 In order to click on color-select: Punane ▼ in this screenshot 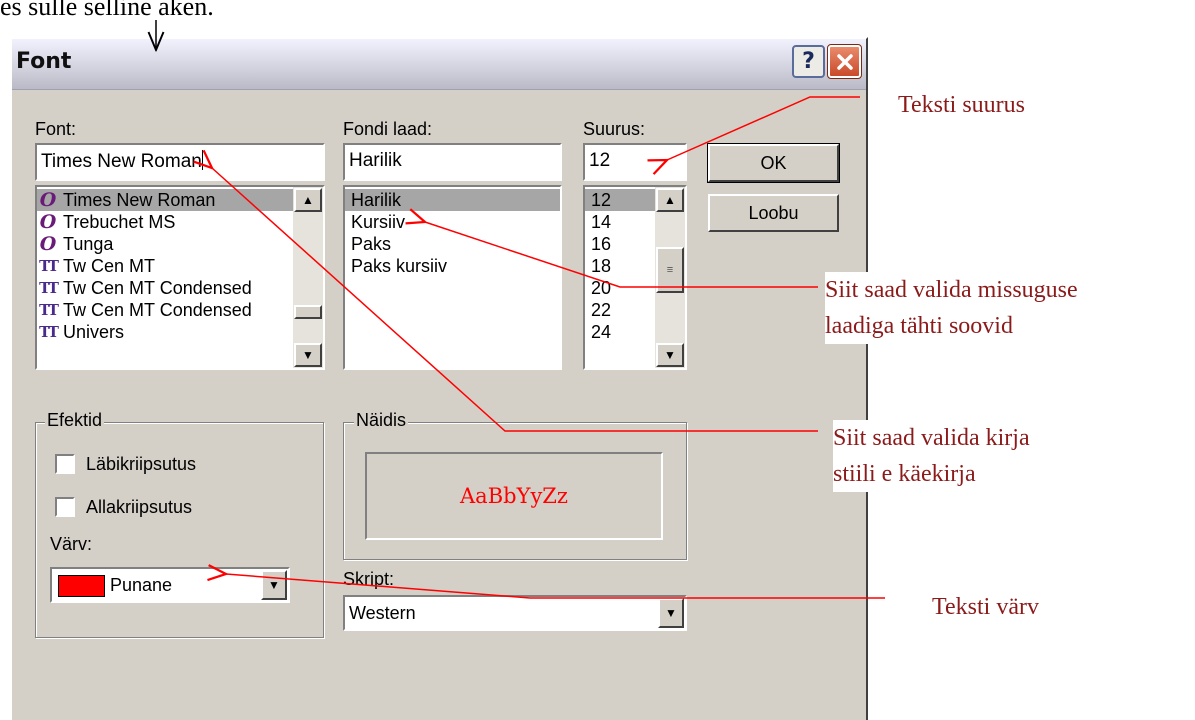, I will do `click(170, 585)`.